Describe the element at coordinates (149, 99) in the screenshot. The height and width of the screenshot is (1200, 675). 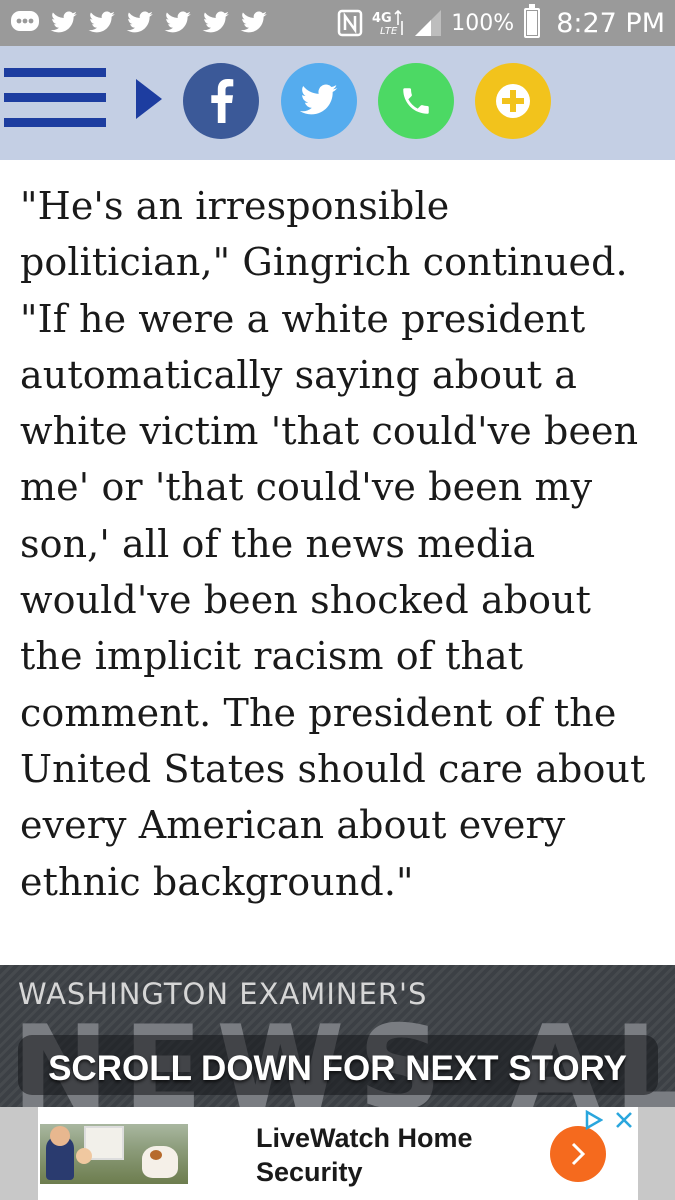
I see `expand-arrow-icon` at that location.